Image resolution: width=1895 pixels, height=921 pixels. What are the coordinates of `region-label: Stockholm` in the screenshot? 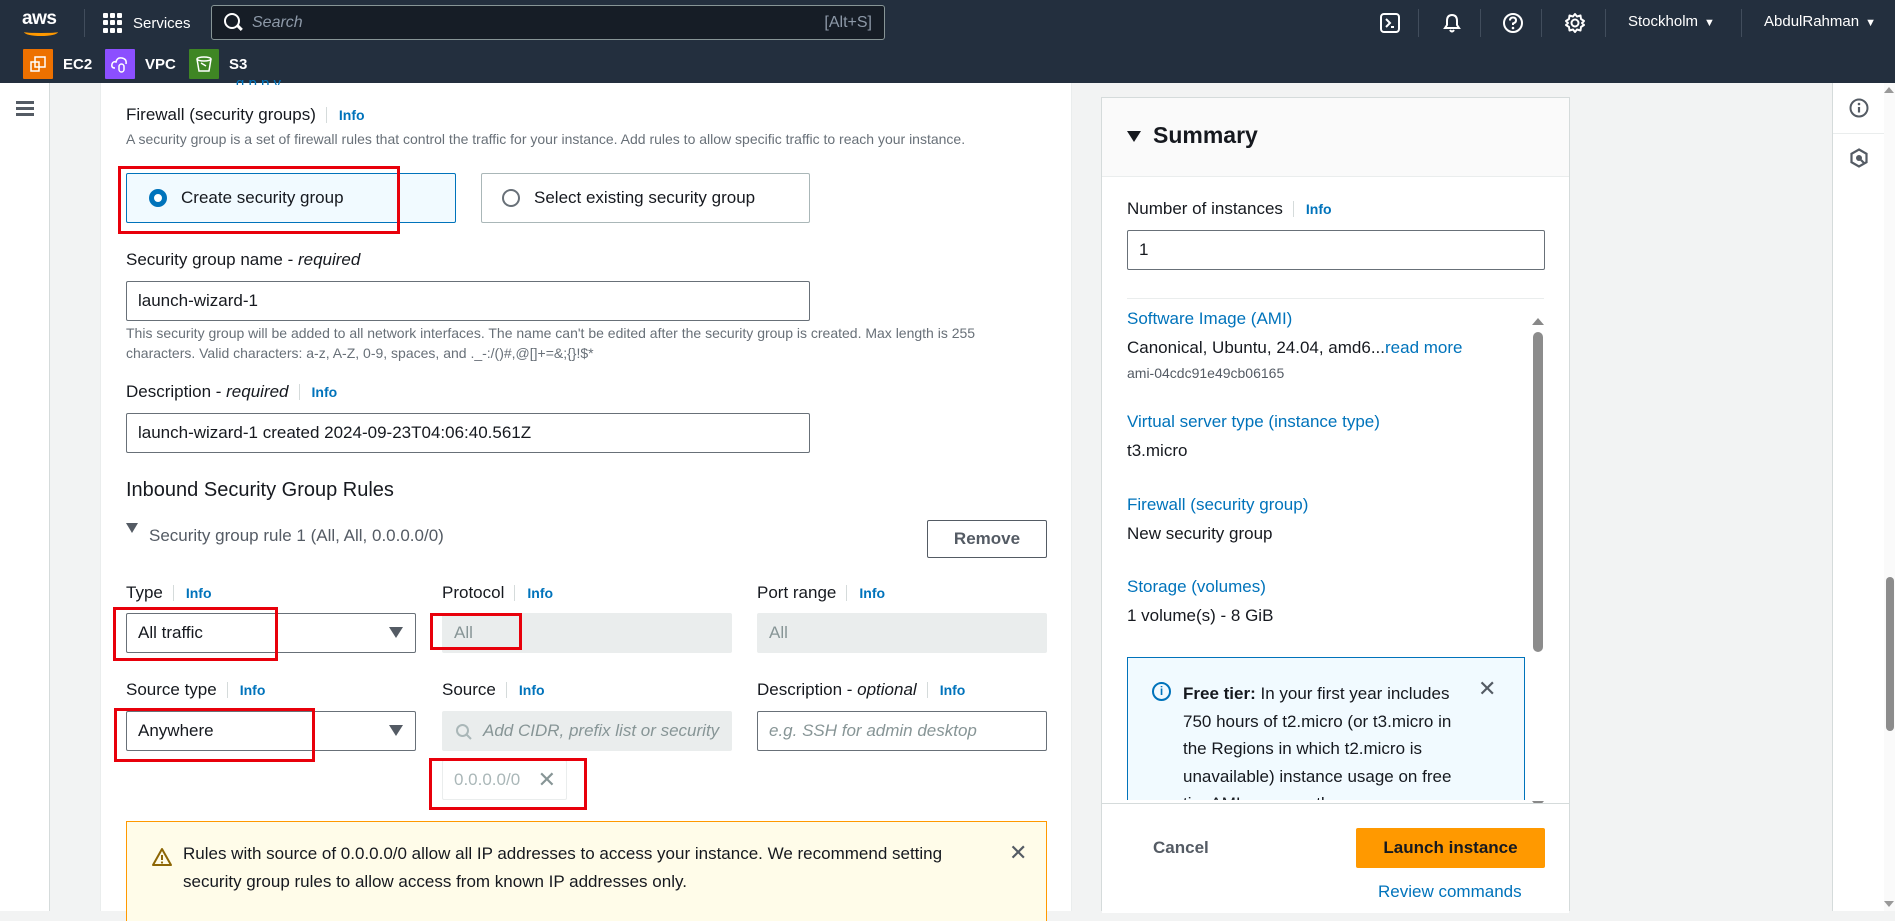 It's located at (1663, 21).